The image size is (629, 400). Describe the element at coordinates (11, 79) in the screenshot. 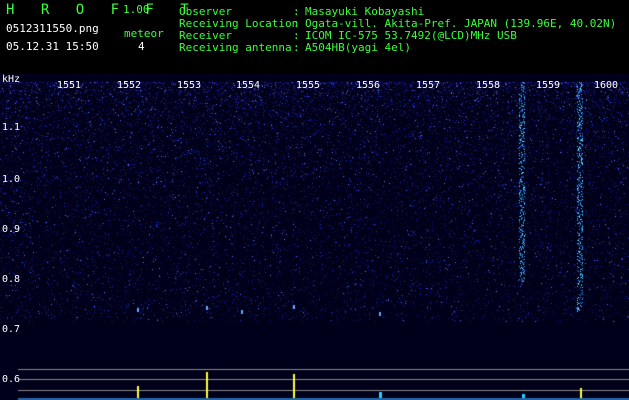

I see `y-unit-label: kHz` at that location.